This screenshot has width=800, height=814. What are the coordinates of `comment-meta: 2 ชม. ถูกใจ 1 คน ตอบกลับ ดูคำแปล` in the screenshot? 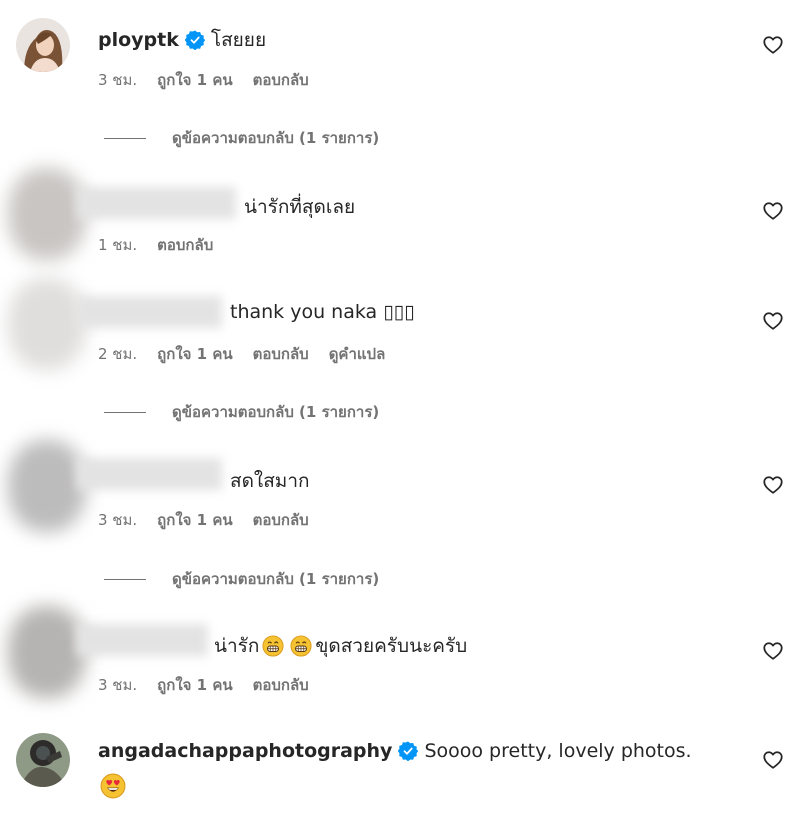 It's located at (241, 354).